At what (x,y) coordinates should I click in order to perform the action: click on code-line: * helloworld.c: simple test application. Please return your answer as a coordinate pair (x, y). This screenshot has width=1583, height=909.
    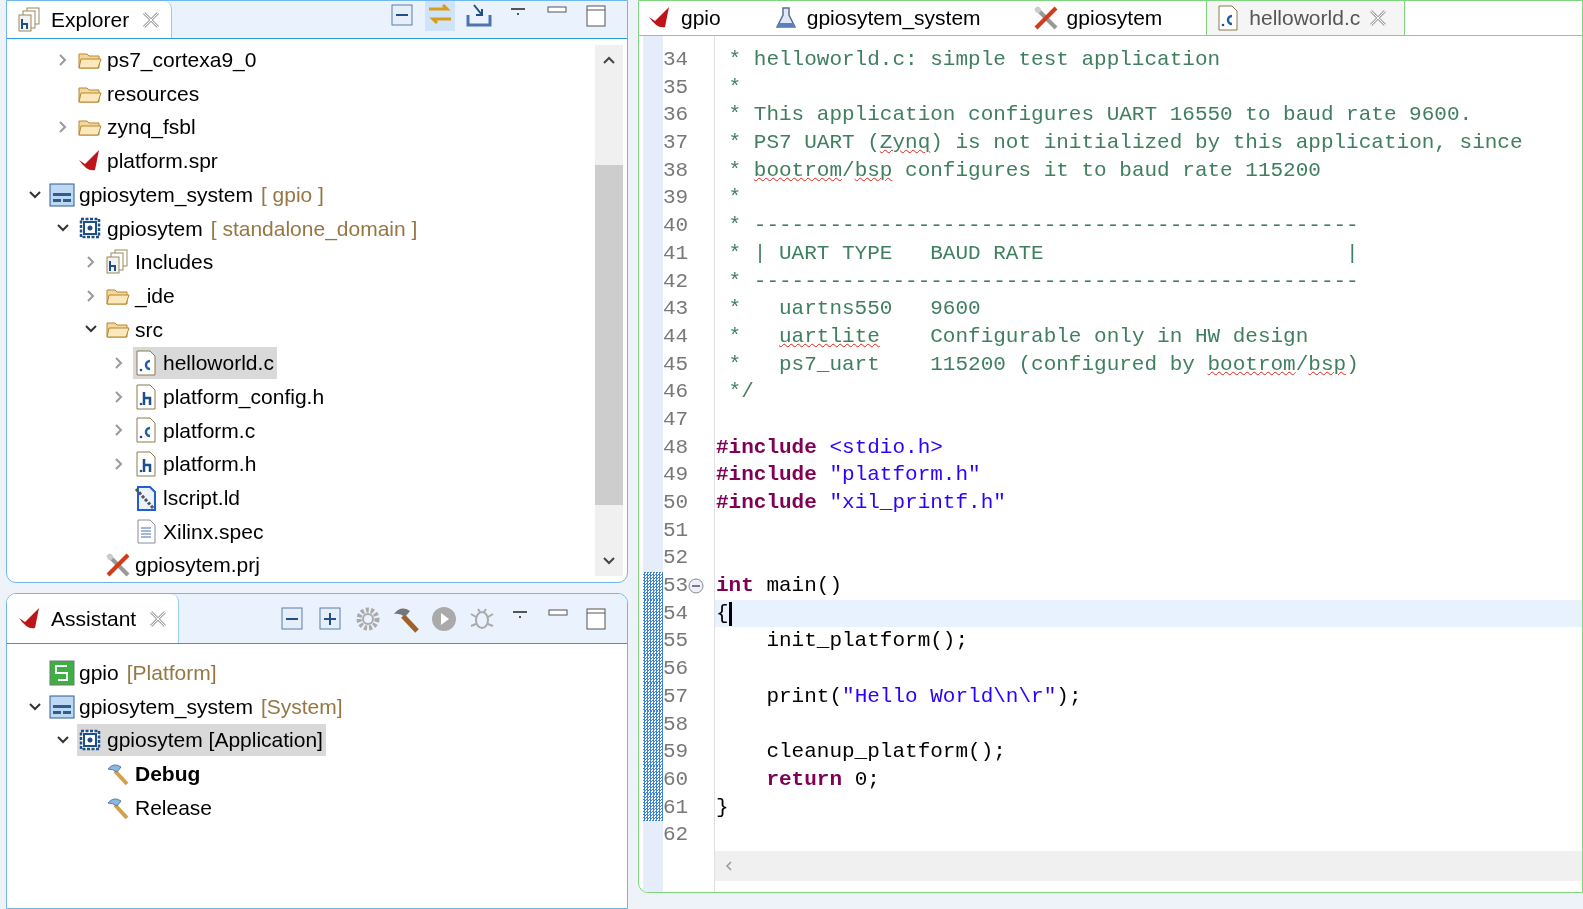
    Looking at the image, I should click on (974, 60).